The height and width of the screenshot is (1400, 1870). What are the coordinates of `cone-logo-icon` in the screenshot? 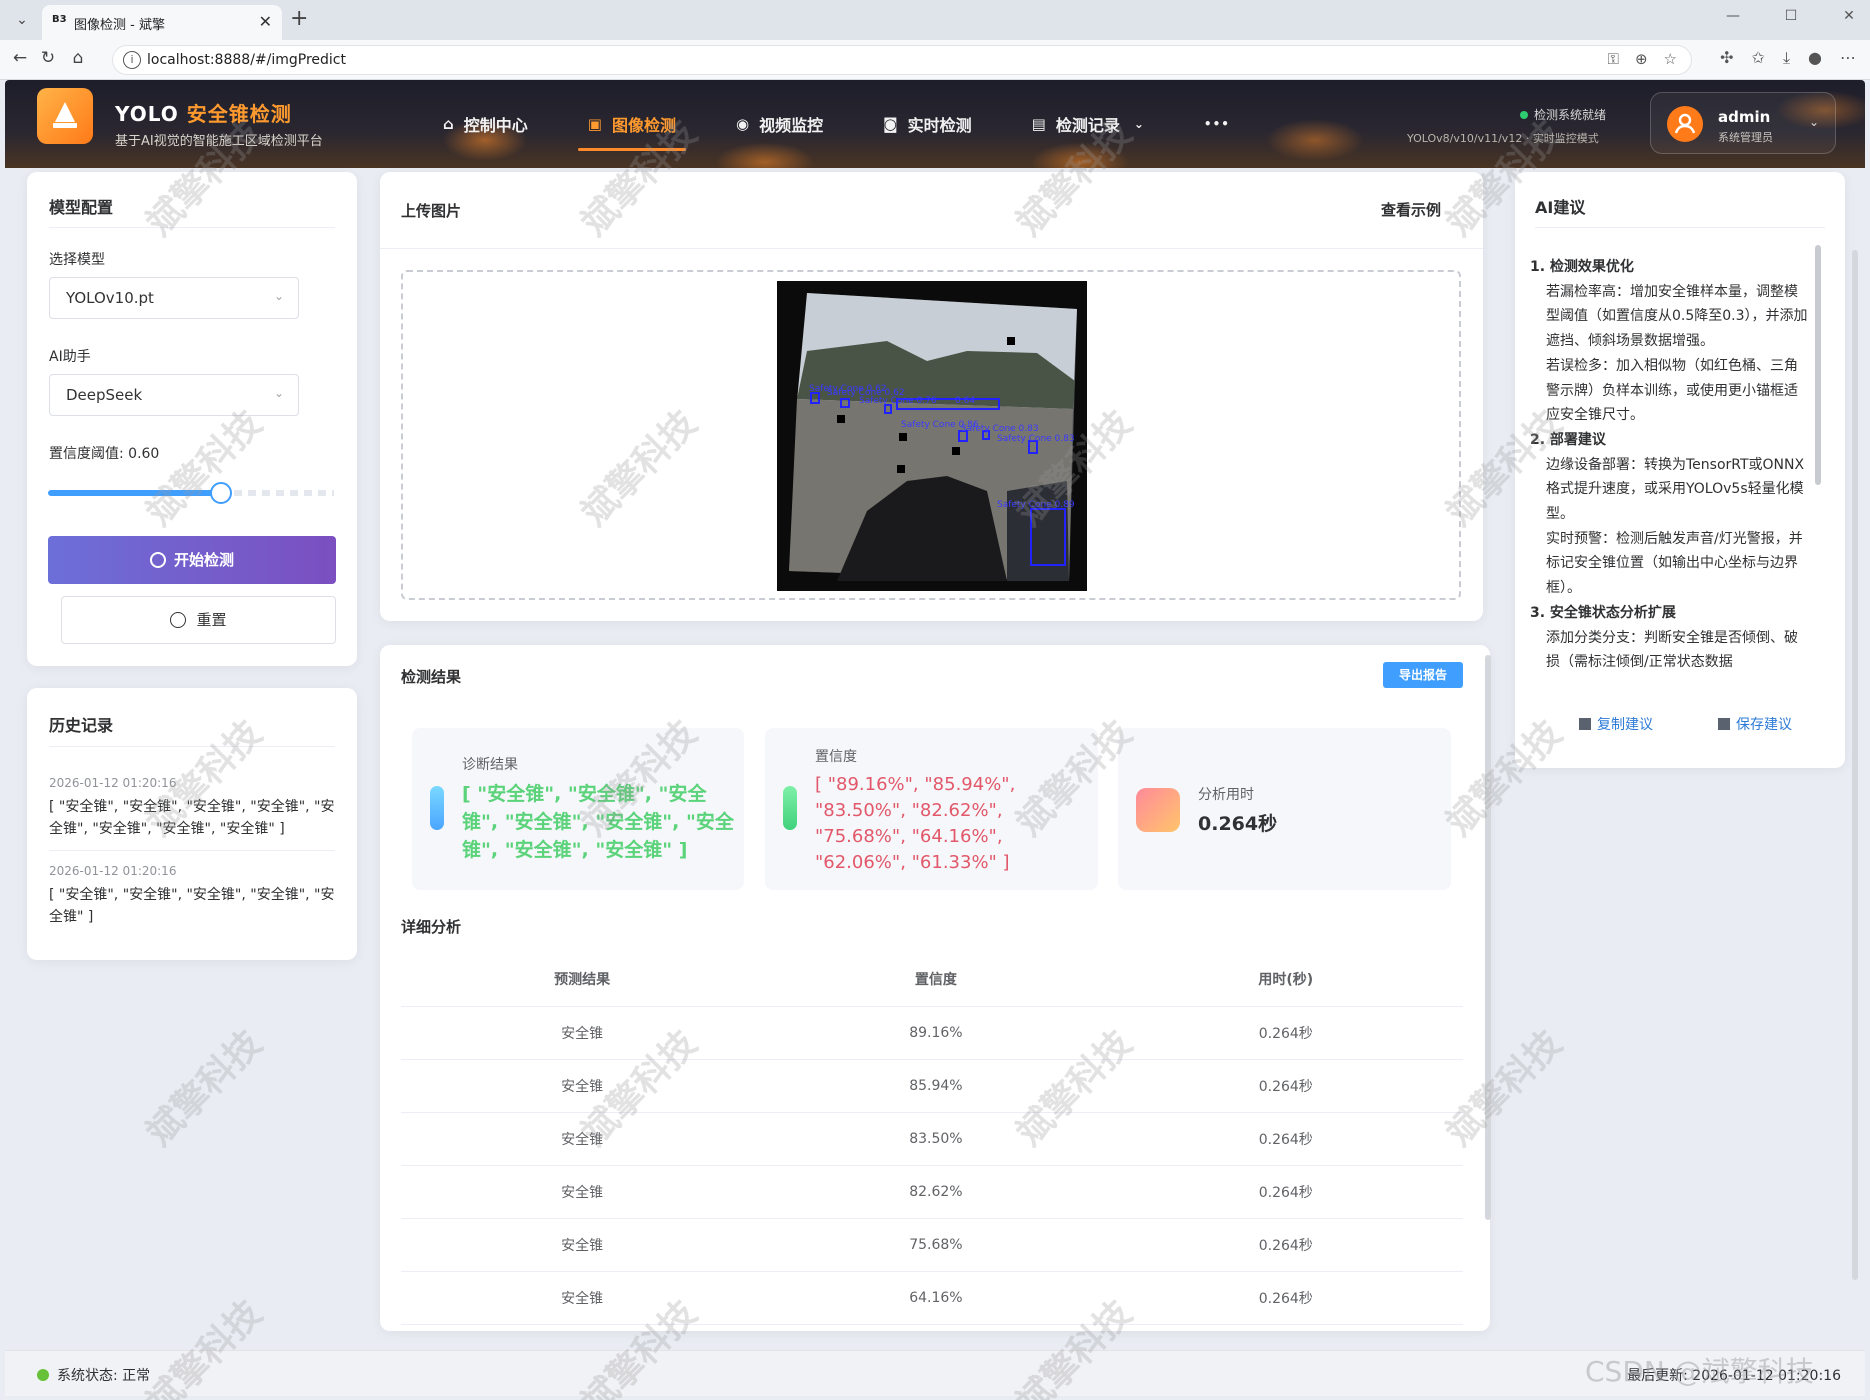 It's located at (65, 115).